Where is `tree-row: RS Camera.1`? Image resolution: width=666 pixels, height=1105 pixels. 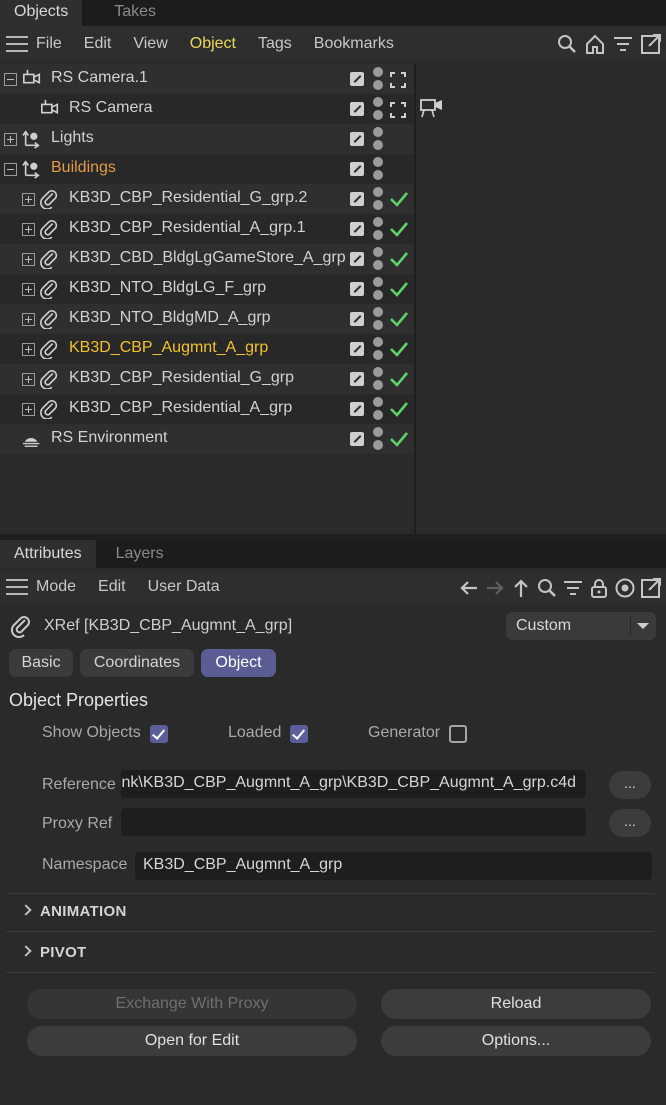 tree-row: RS Camera.1 is located at coordinates (207, 79).